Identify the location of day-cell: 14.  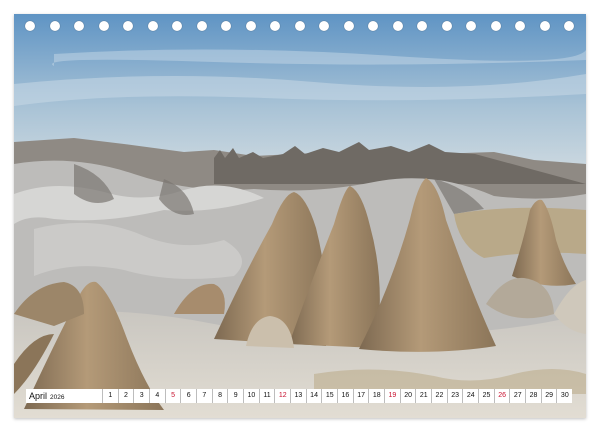
(313, 396).